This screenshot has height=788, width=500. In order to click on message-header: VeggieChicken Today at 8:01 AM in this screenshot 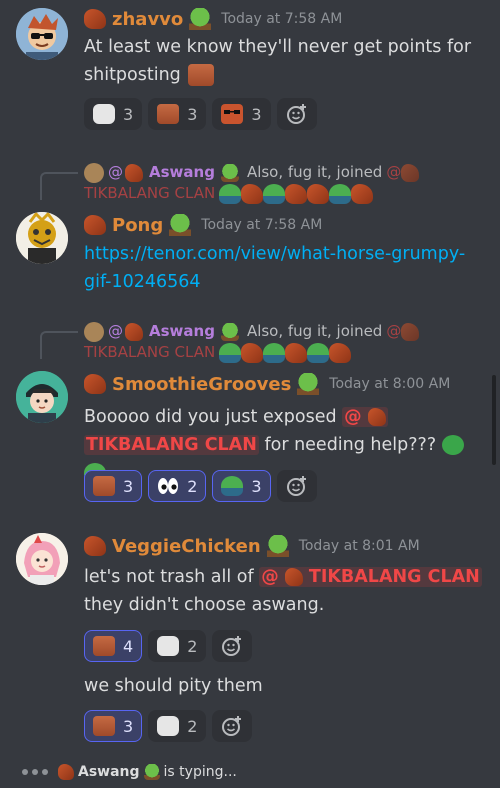, I will do `click(252, 546)`.